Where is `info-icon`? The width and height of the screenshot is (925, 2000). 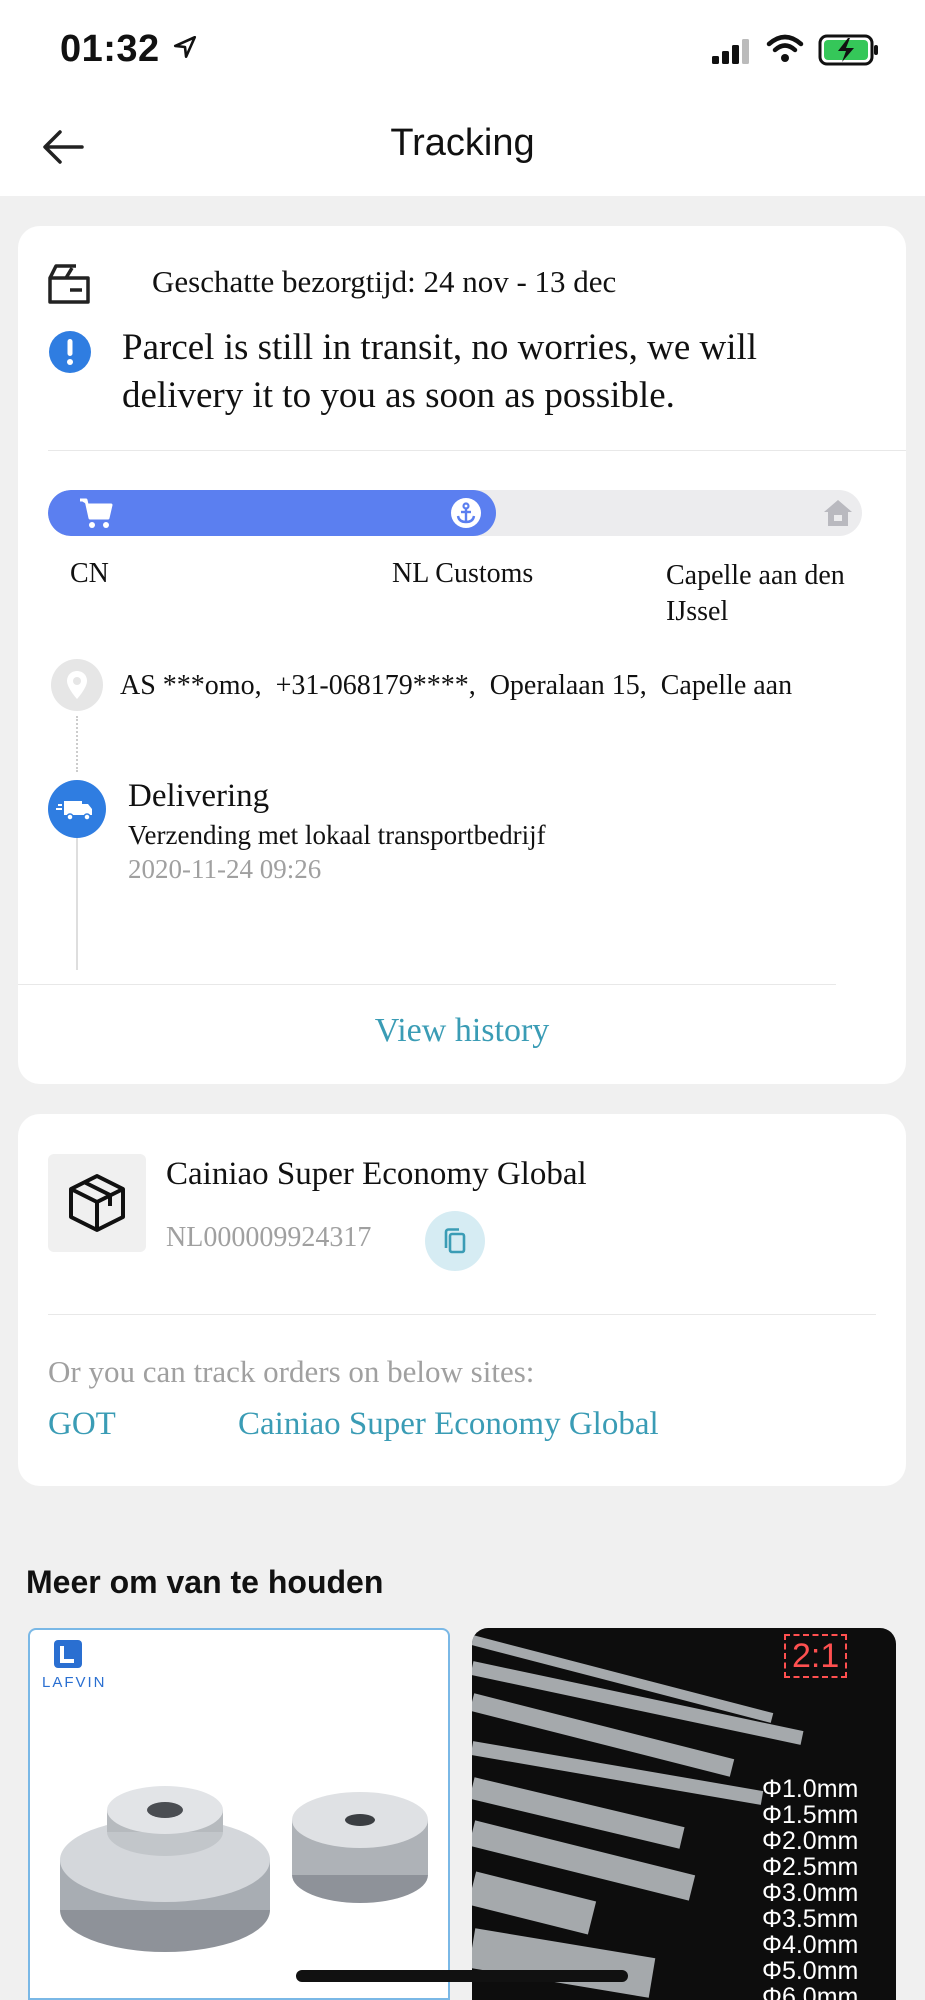
info-icon is located at coordinates (70, 354).